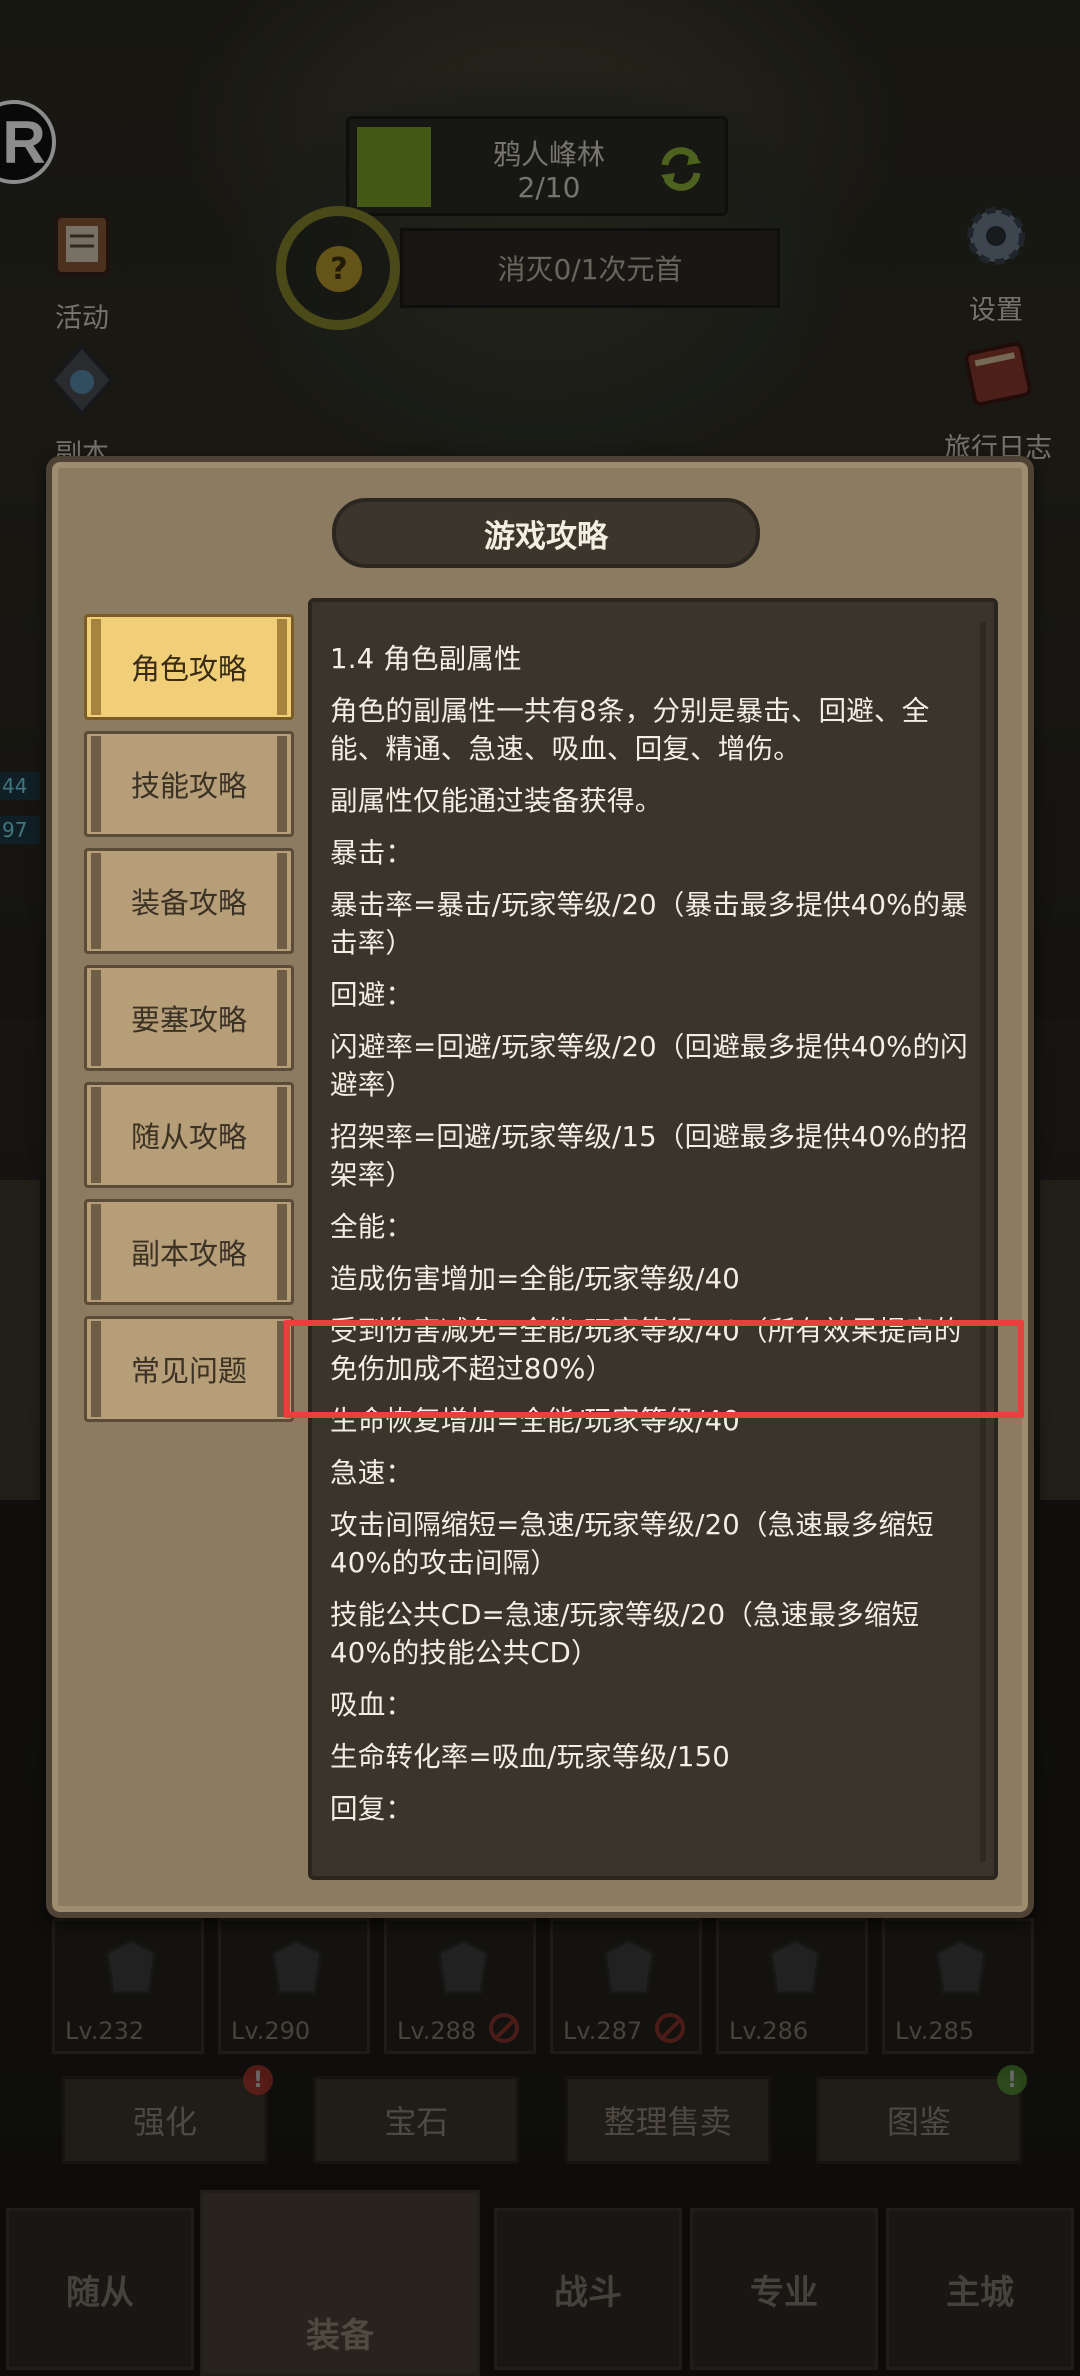  What do you see at coordinates (189, 901) in the screenshot?
I see `guide-tab-2: 装备攻略` at bounding box center [189, 901].